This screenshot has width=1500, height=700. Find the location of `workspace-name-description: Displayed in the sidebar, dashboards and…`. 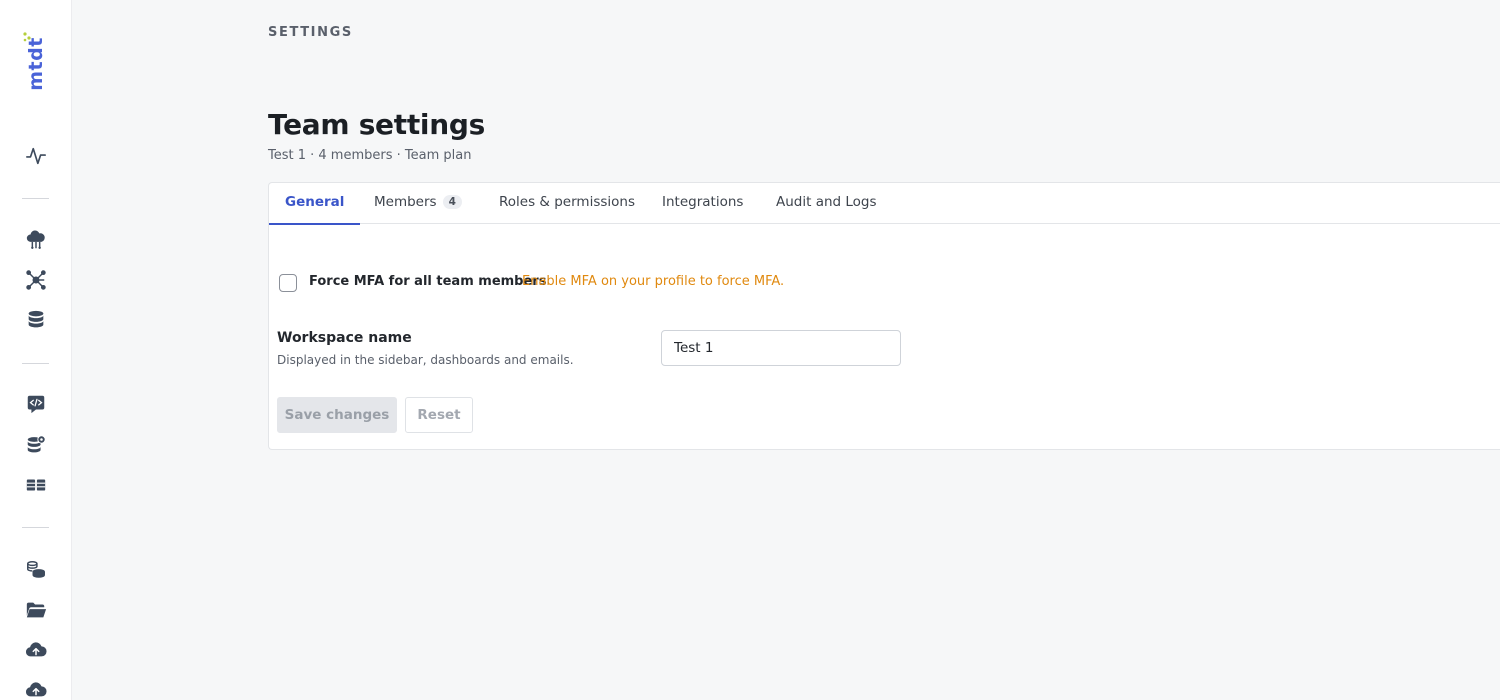

workspace-name-description: Displayed in the sidebar, dashboards and… is located at coordinates (425, 360).